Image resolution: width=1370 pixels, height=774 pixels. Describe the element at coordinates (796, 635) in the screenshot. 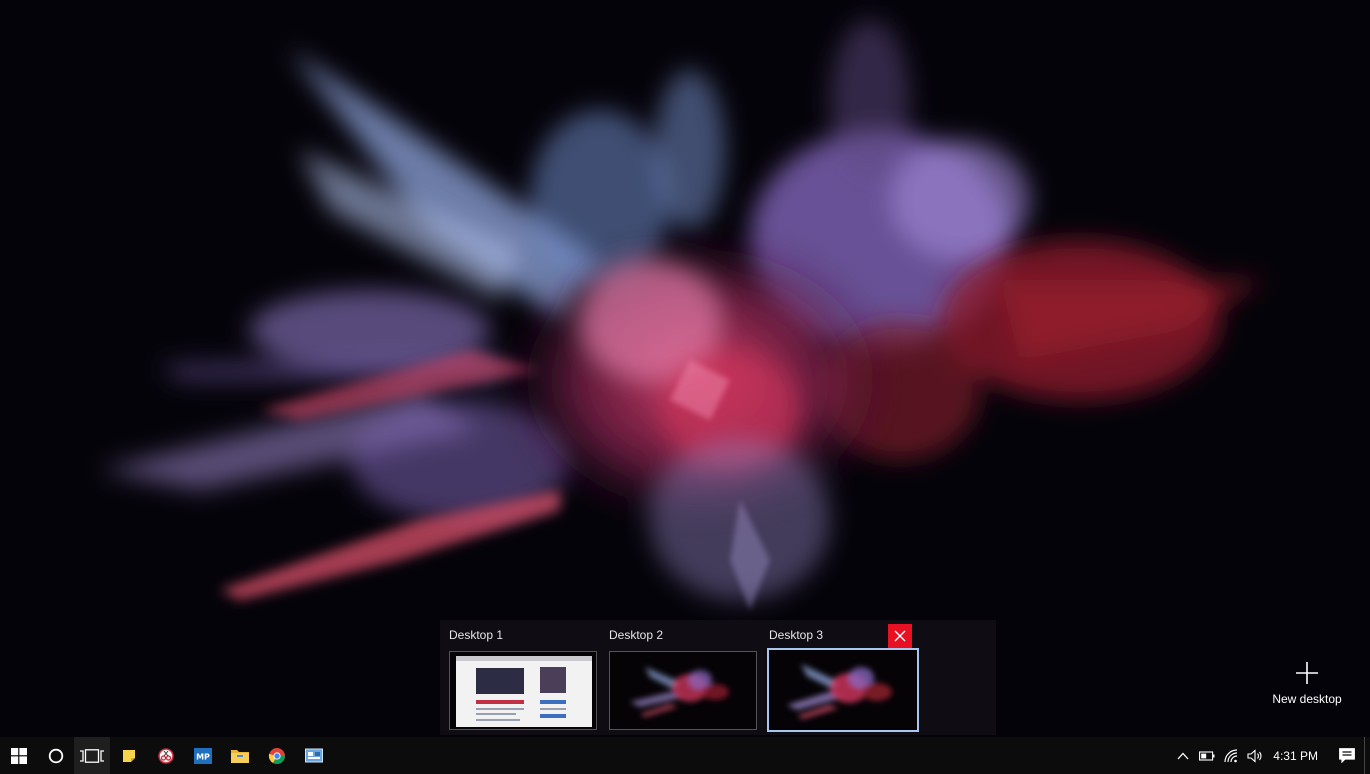

I see `desktop-3-label: Desktop 3` at that location.